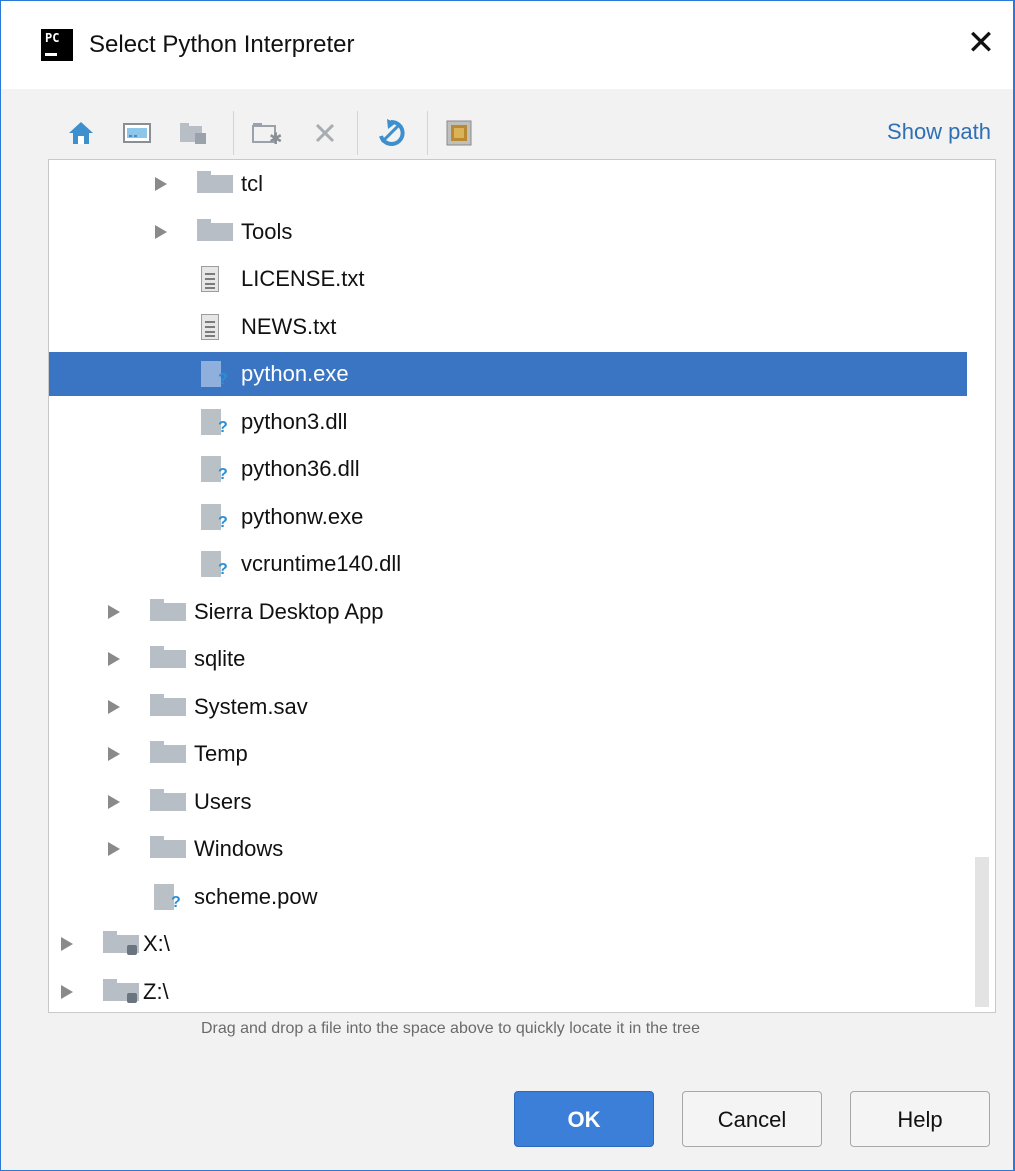 The height and width of the screenshot is (1171, 1015). I want to click on tree-row-label: sqlite, so click(220, 658).